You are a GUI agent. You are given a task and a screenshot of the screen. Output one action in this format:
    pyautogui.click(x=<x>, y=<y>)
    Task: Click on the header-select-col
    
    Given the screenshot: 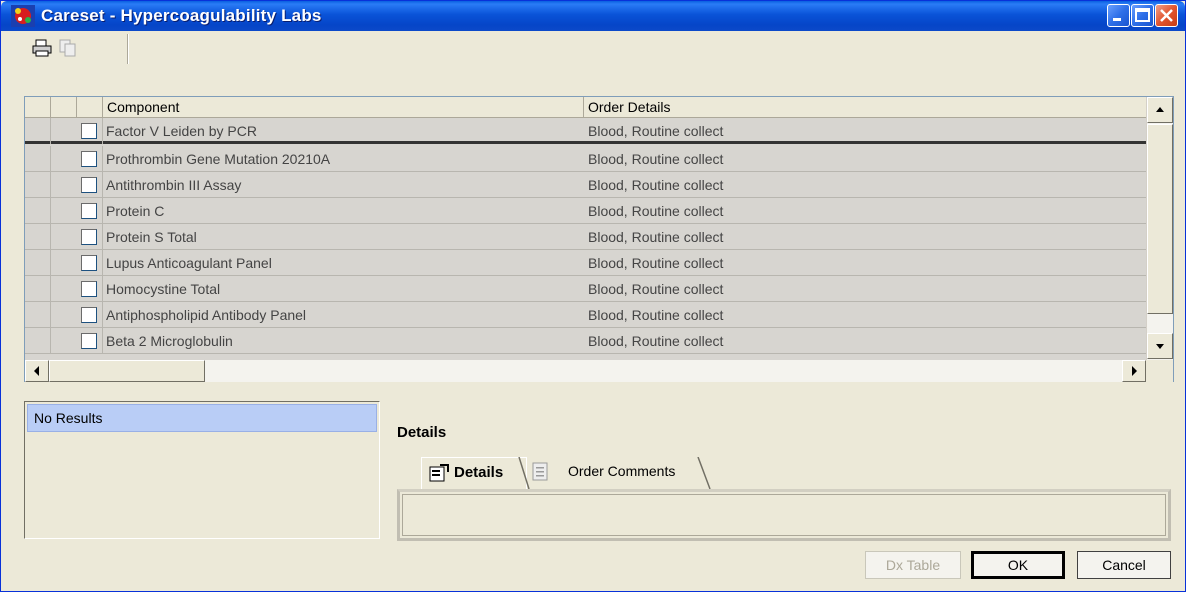 What is the action you would take?
    pyautogui.click(x=38, y=107)
    